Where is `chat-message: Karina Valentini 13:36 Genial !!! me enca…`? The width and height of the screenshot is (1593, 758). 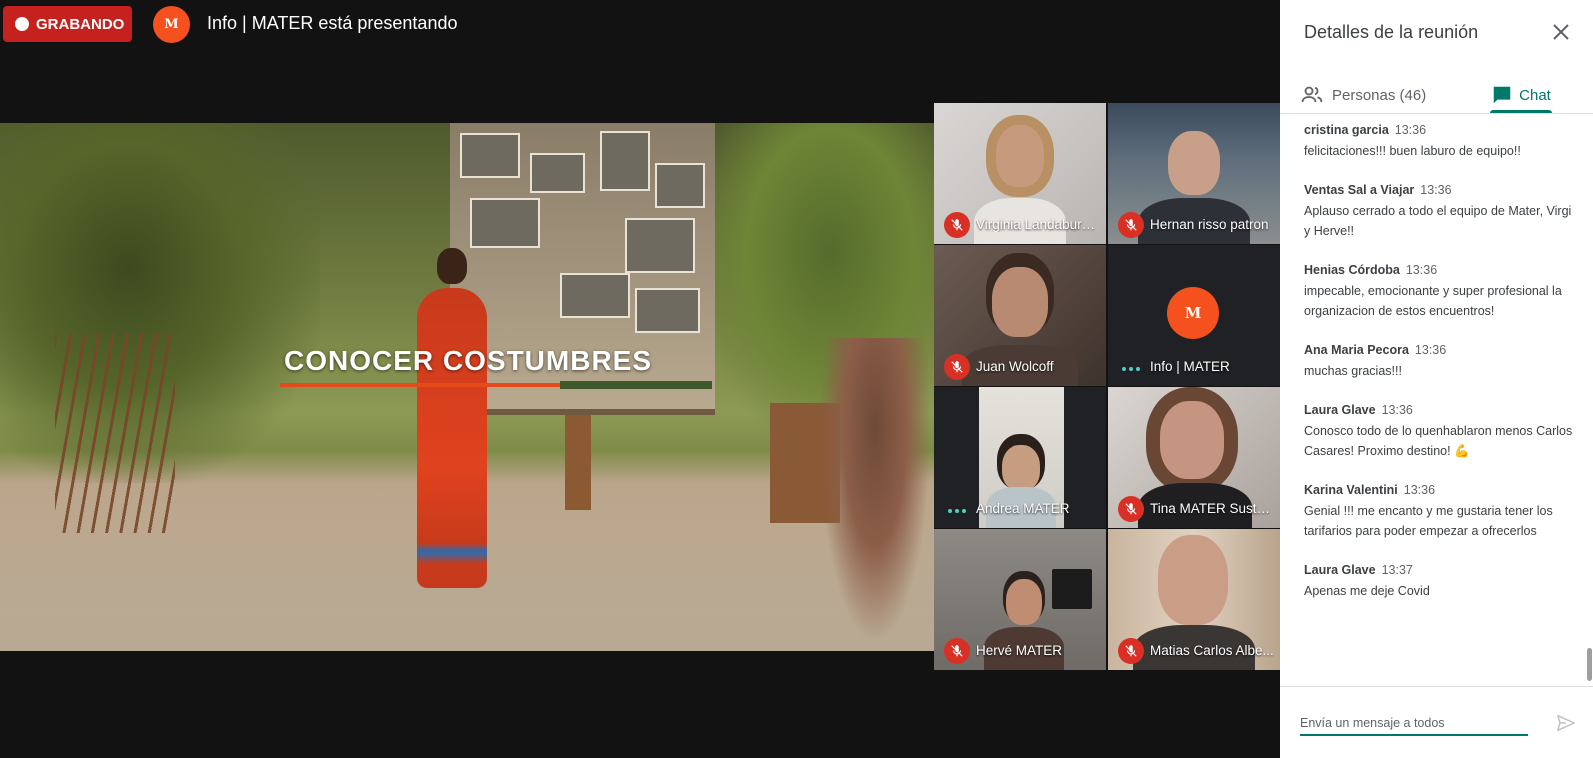 chat-message: Karina Valentini 13:36 Genial !!! me enca… is located at coordinates (1439, 511).